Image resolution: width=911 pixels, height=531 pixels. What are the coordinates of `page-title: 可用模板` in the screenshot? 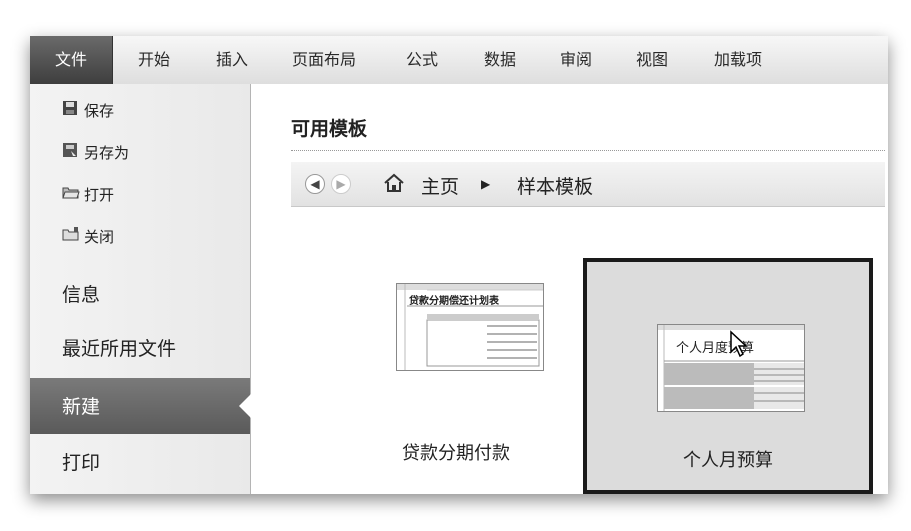 It's located at (329, 129).